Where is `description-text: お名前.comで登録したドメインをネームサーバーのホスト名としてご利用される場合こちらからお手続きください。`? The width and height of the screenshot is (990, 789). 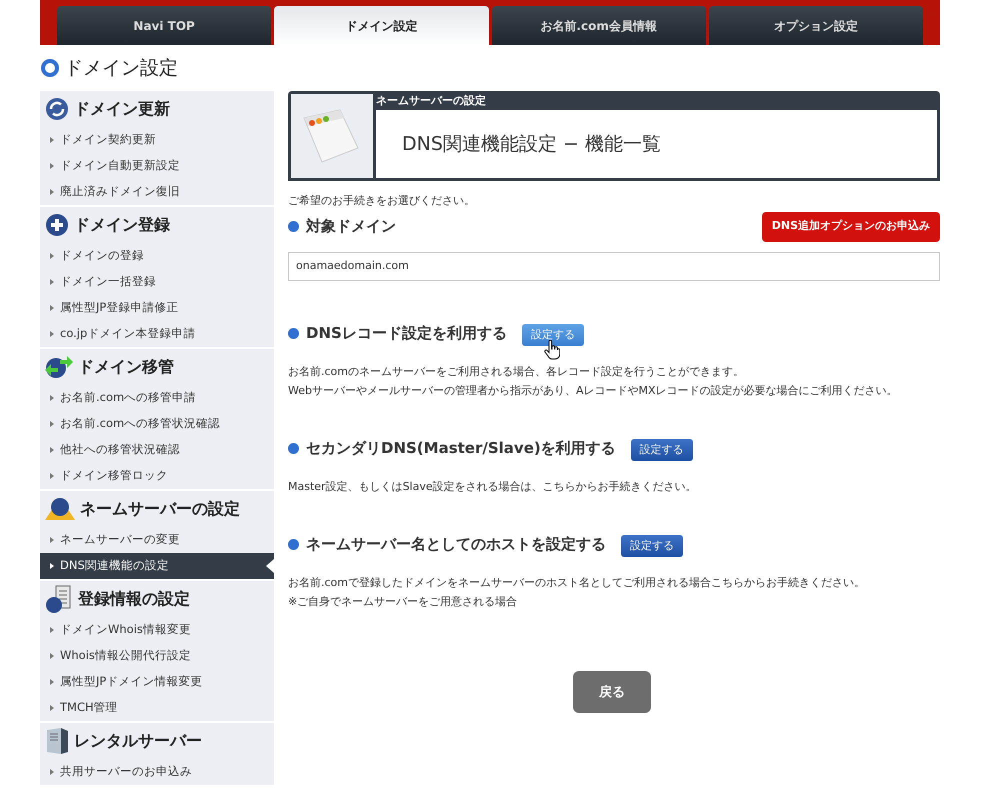 description-text: お名前.comで登録したドメインをネームサーバーのホスト名としてご利用される場合こちらからお手続きください。 is located at coordinates (577, 583).